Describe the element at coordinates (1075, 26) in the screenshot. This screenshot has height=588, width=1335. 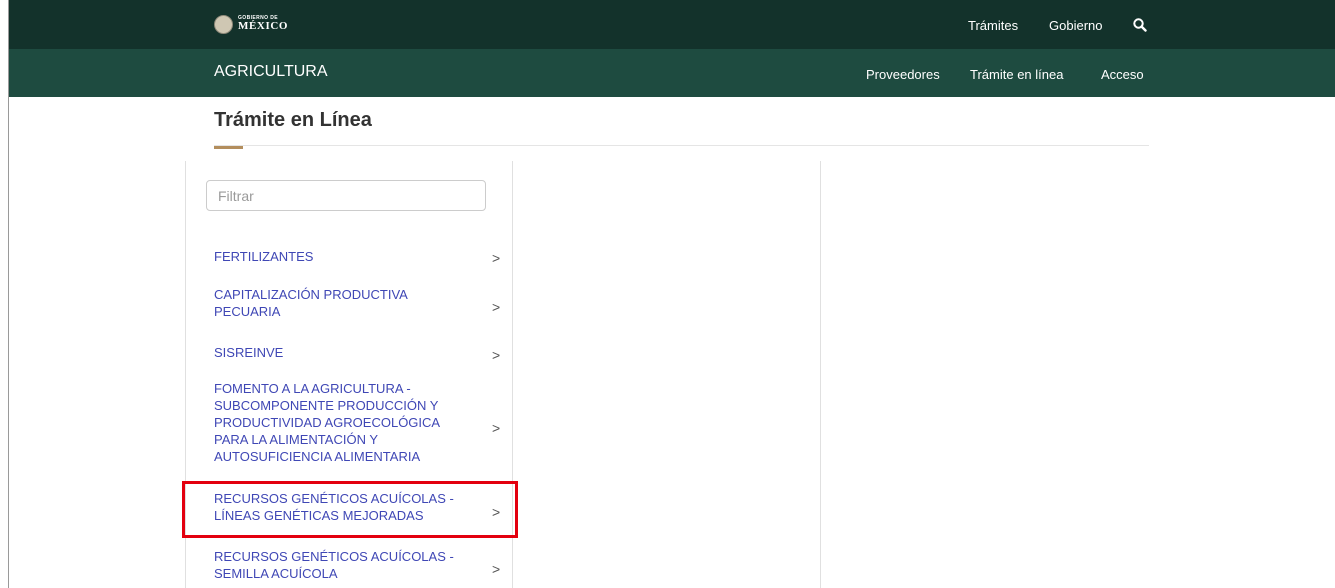
I see `nav-gobierno: Gobierno` at that location.